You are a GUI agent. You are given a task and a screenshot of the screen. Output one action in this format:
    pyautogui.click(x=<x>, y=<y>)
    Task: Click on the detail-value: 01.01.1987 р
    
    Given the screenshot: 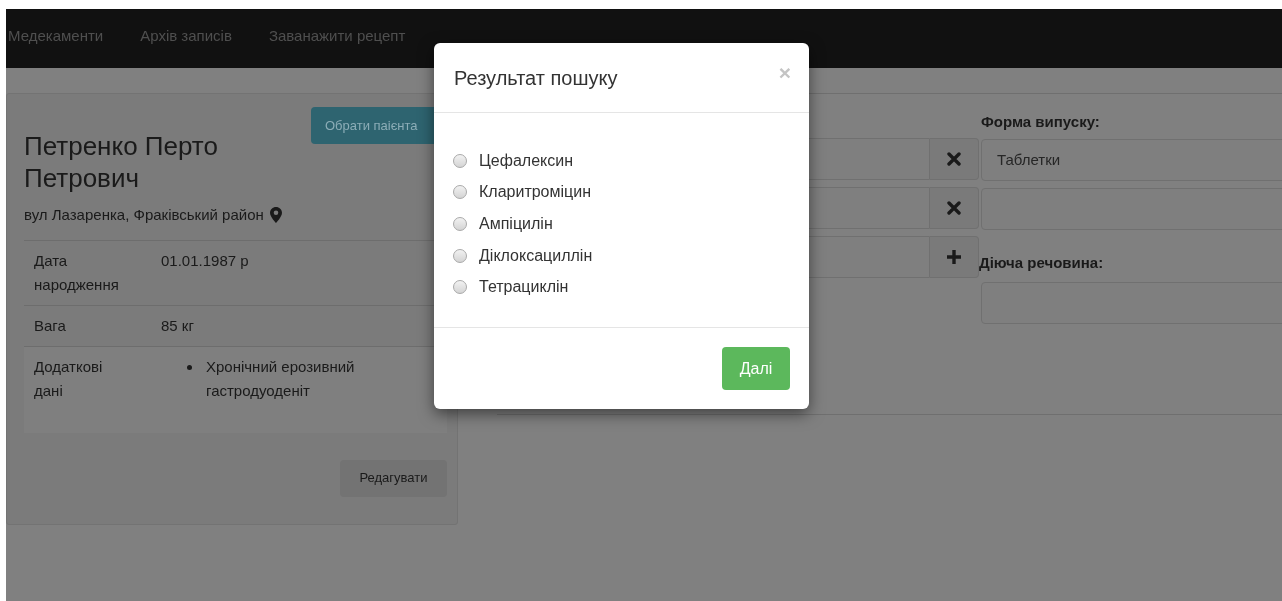 What is the action you would take?
    pyautogui.click(x=205, y=260)
    